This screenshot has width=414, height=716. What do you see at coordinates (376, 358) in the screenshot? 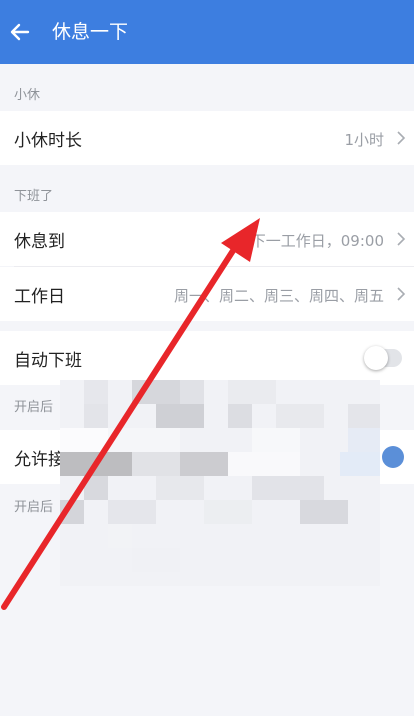
I see `toggle-knob` at bounding box center [376, 358].